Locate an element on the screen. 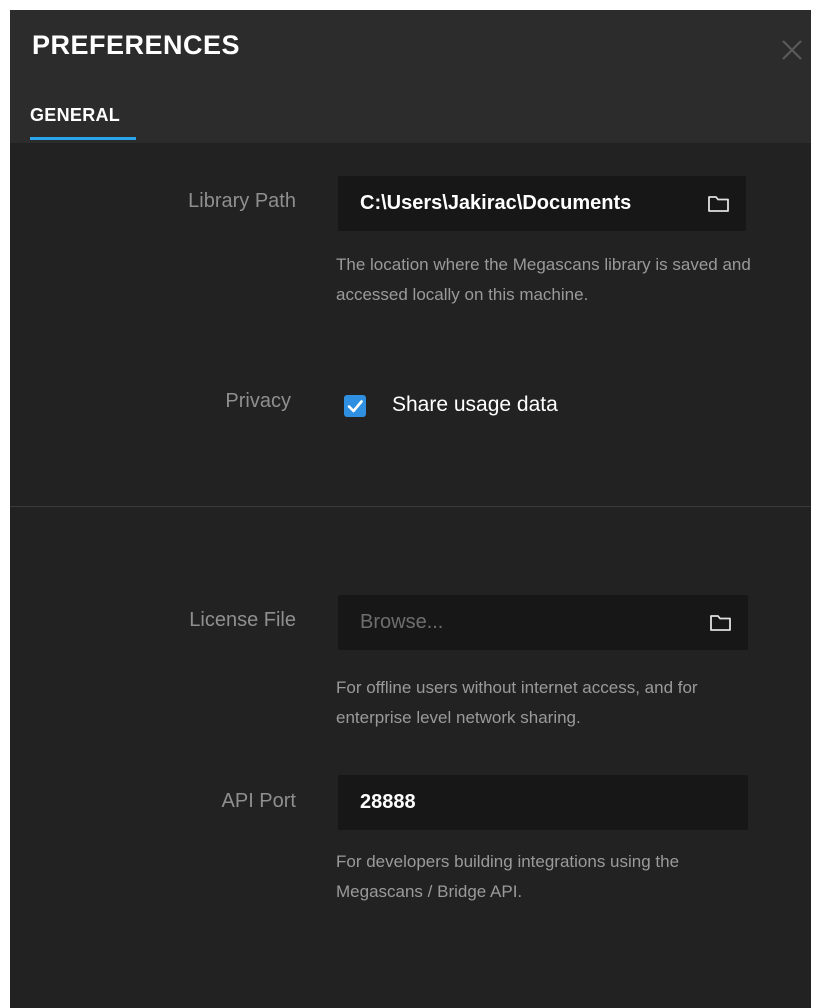  library-path-label: Library Path is located at coordinates (242, 201).